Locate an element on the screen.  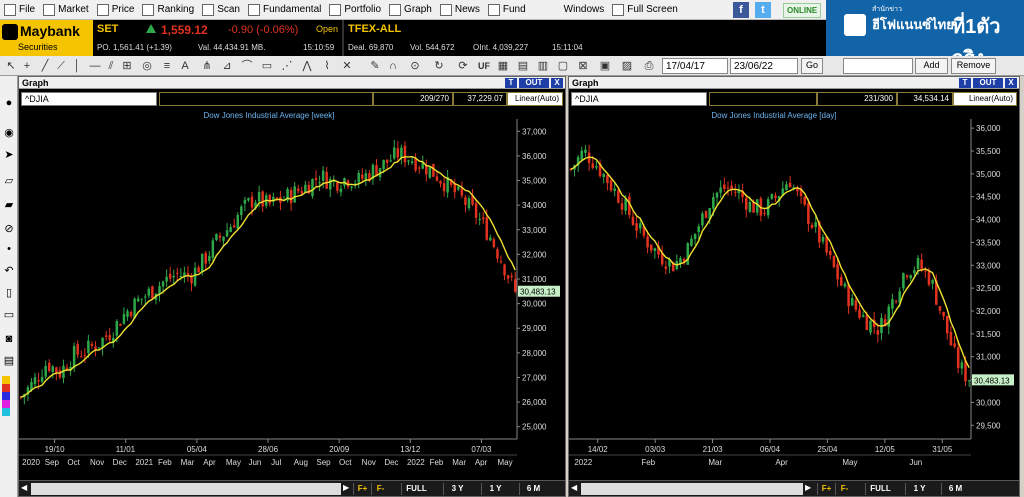
notes-icon: ▤ is located at coordinates (9, 361).